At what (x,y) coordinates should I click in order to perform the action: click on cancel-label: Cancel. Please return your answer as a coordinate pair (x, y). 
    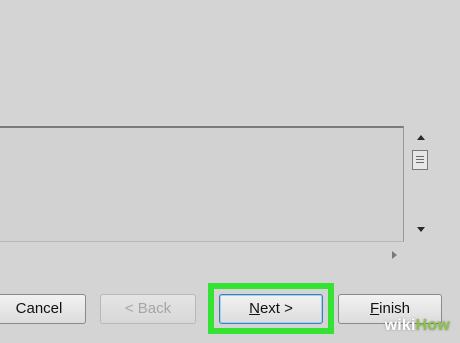
    Looking at the image, I should click on (39, 308).